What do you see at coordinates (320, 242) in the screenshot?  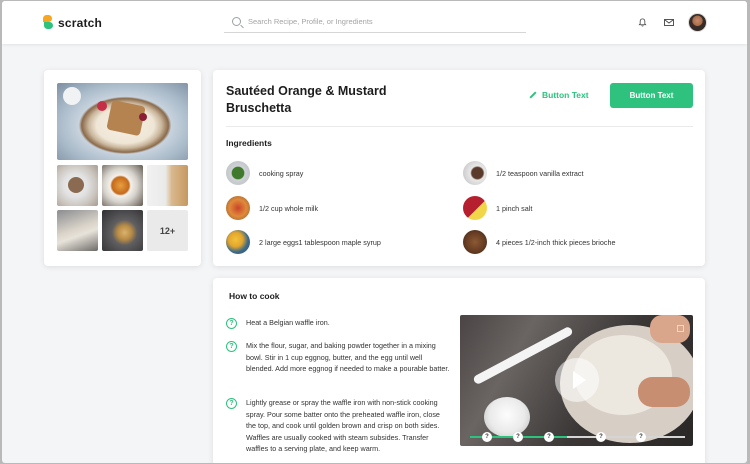 I see `ingredient-label: 2 large eggs1 tablespoon maple syrup` at bounding box center [320, 242].